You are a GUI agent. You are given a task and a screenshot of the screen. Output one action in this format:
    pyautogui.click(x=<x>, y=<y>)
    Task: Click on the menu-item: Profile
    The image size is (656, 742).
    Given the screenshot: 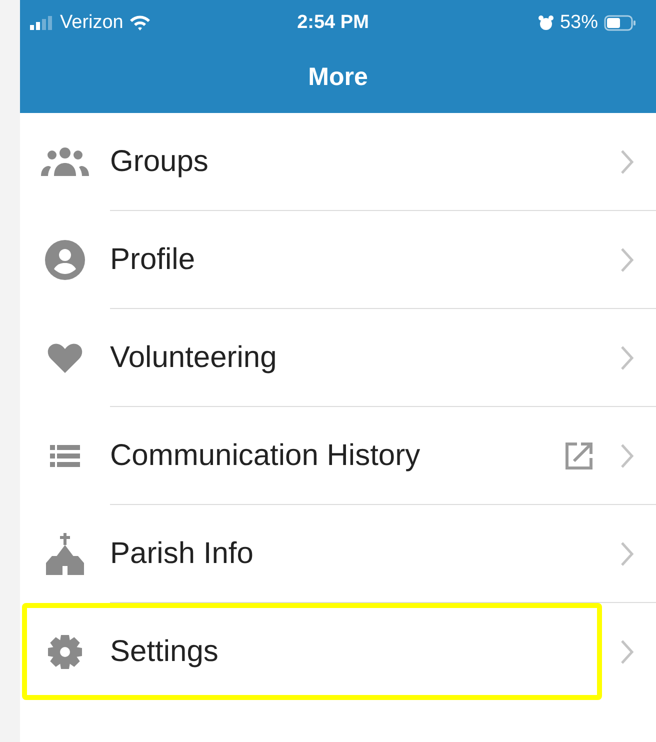 What is the action you would take?
    pyautogui.click(x=338, y=260)
    